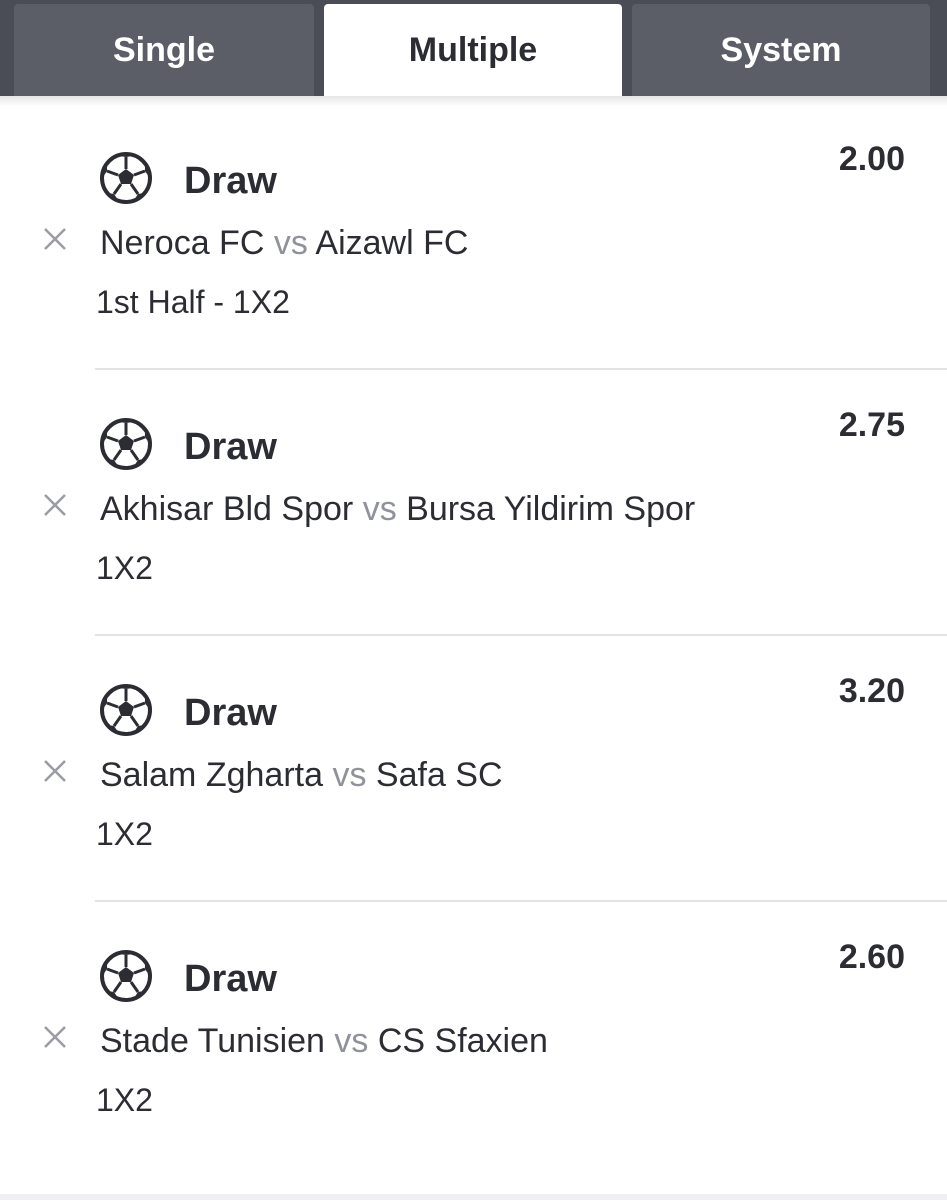  I want to click on home-team: Stade Tunisien, so click(212, 1041).